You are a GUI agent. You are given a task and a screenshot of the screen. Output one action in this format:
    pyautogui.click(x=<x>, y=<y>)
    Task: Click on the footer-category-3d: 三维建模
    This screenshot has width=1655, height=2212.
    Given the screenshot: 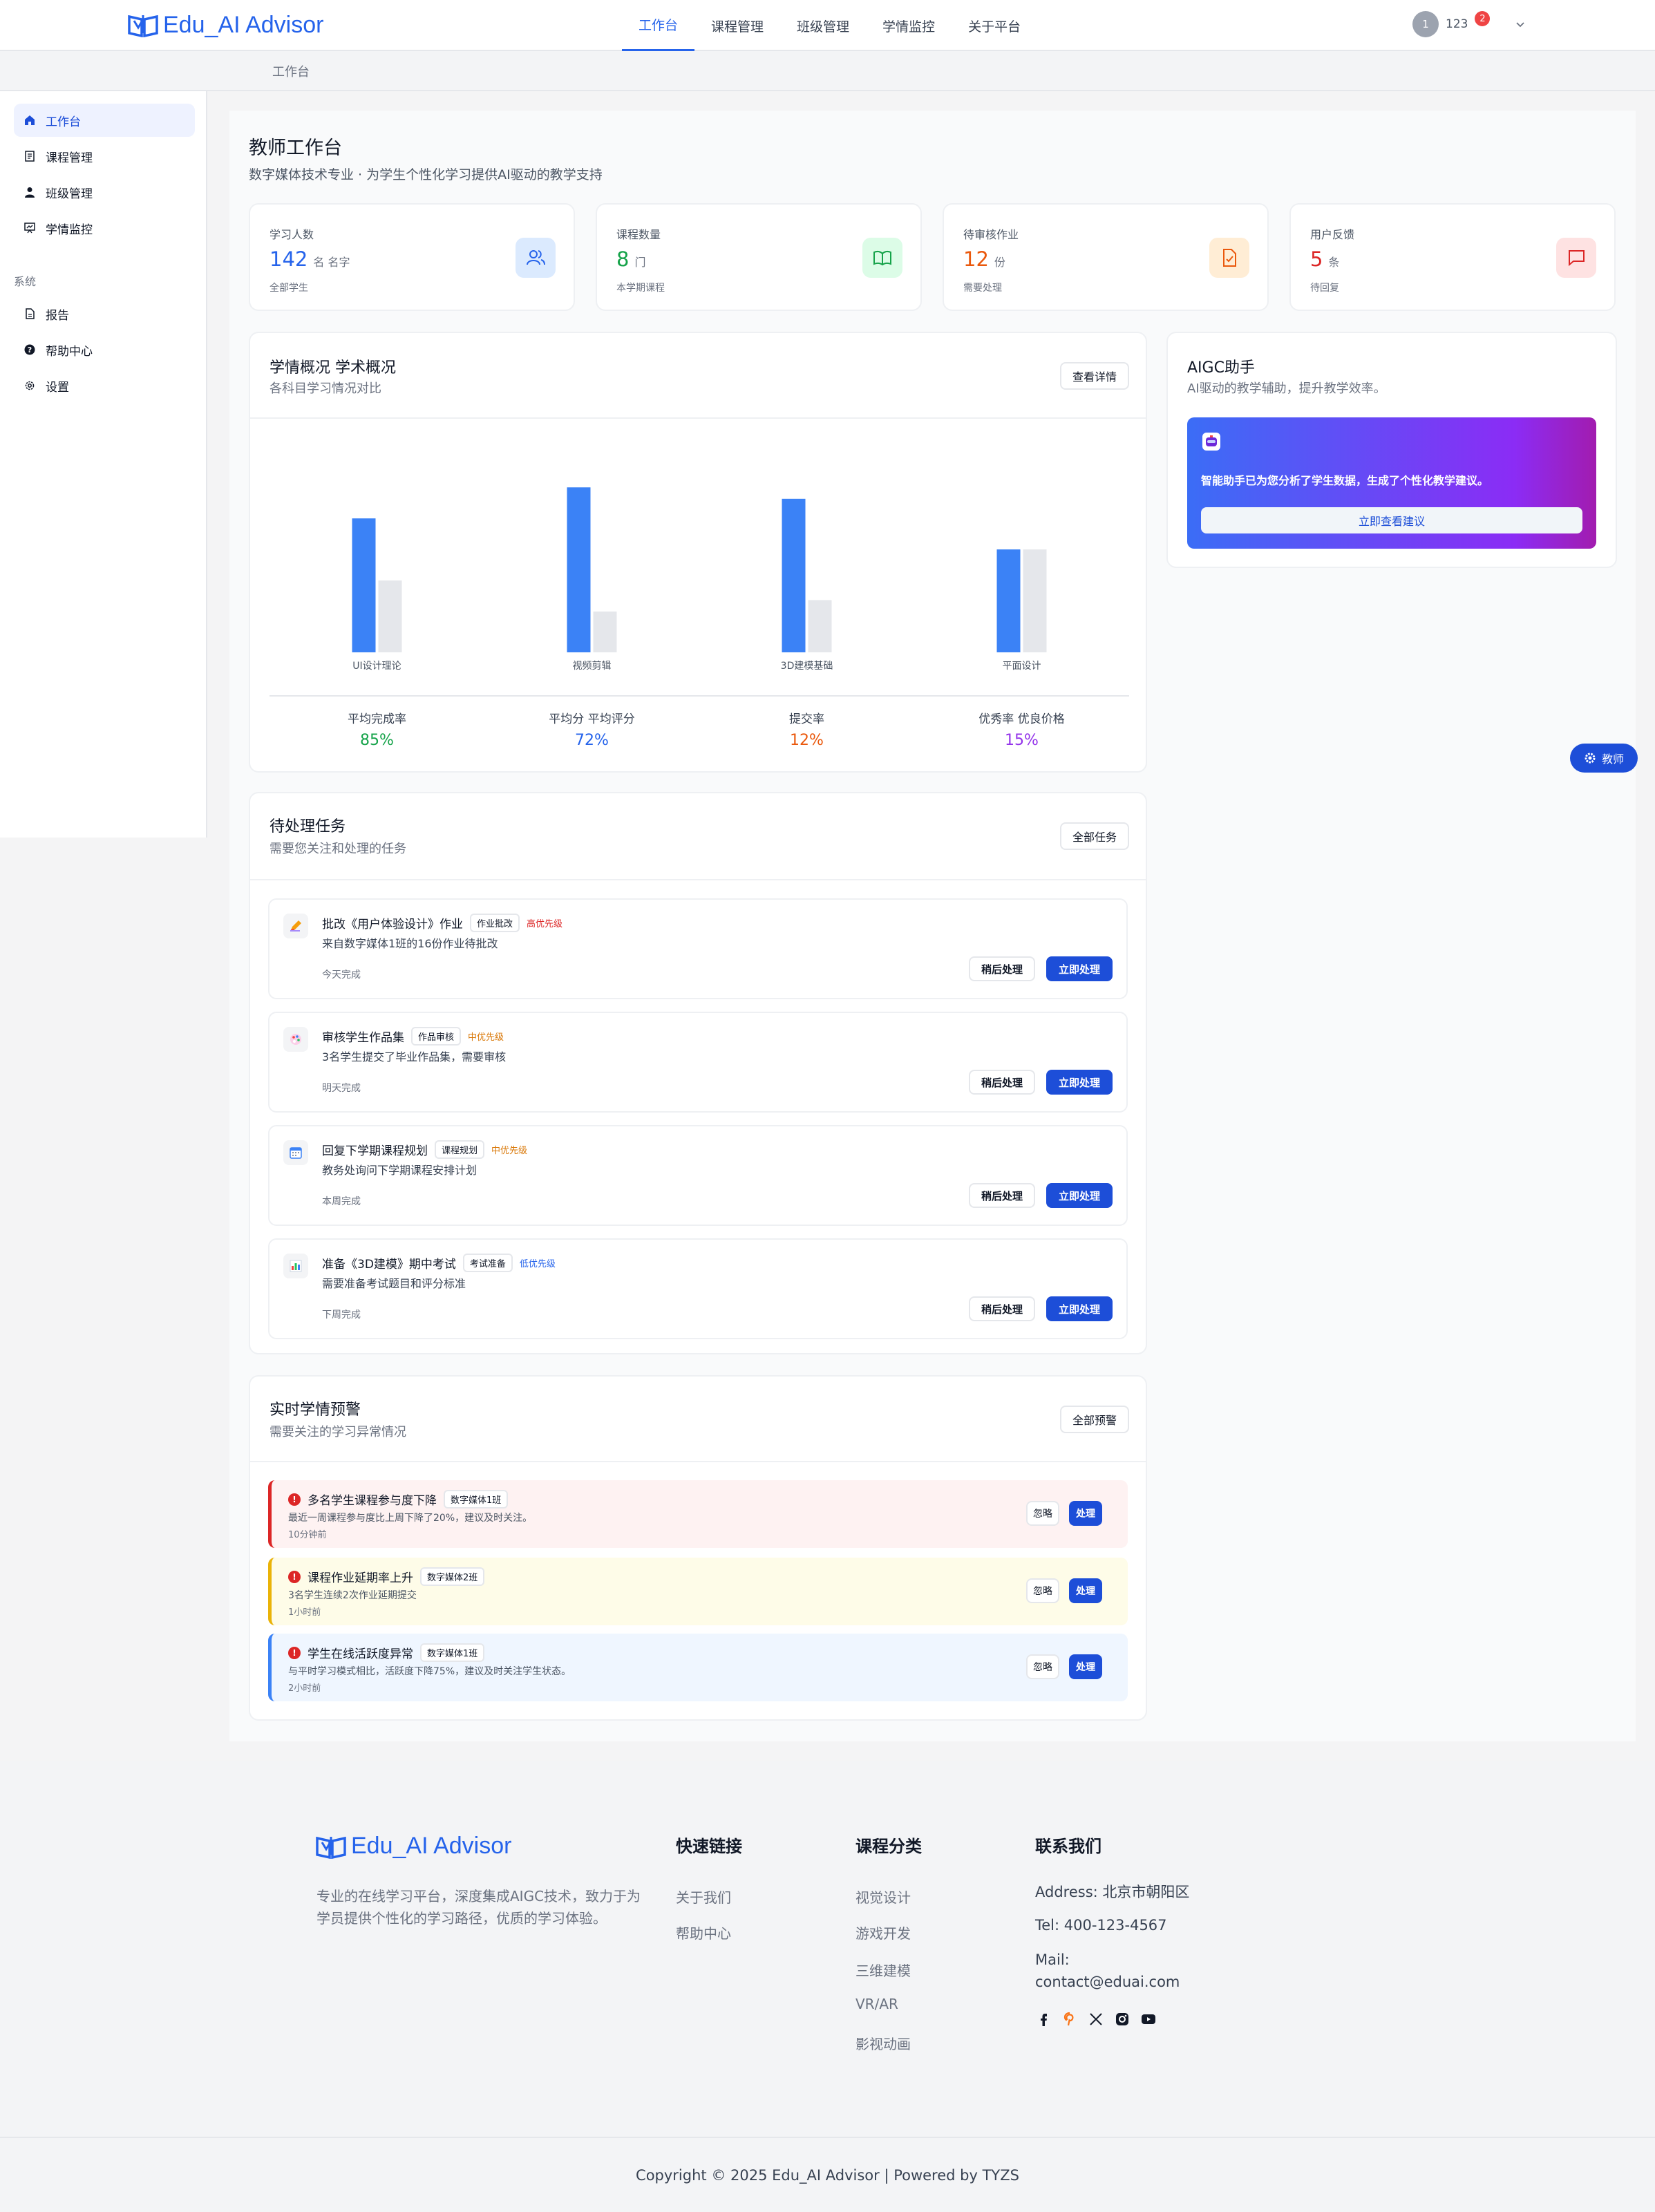 What is the action you would take?
    pyautogui.click(x=883, y=1970)
    